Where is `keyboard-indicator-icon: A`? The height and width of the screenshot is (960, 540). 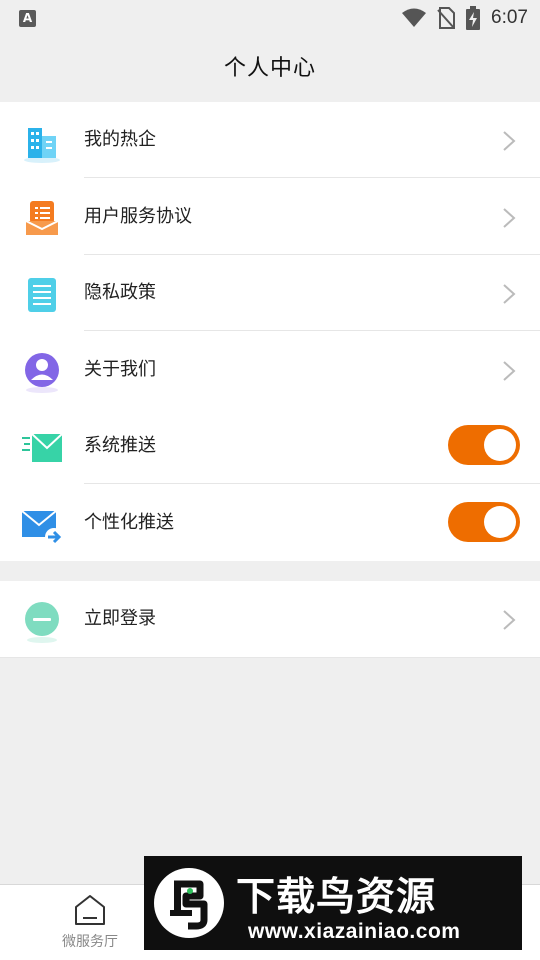 keyboard-indicator-icon: A is located at coordinates (27, 18).